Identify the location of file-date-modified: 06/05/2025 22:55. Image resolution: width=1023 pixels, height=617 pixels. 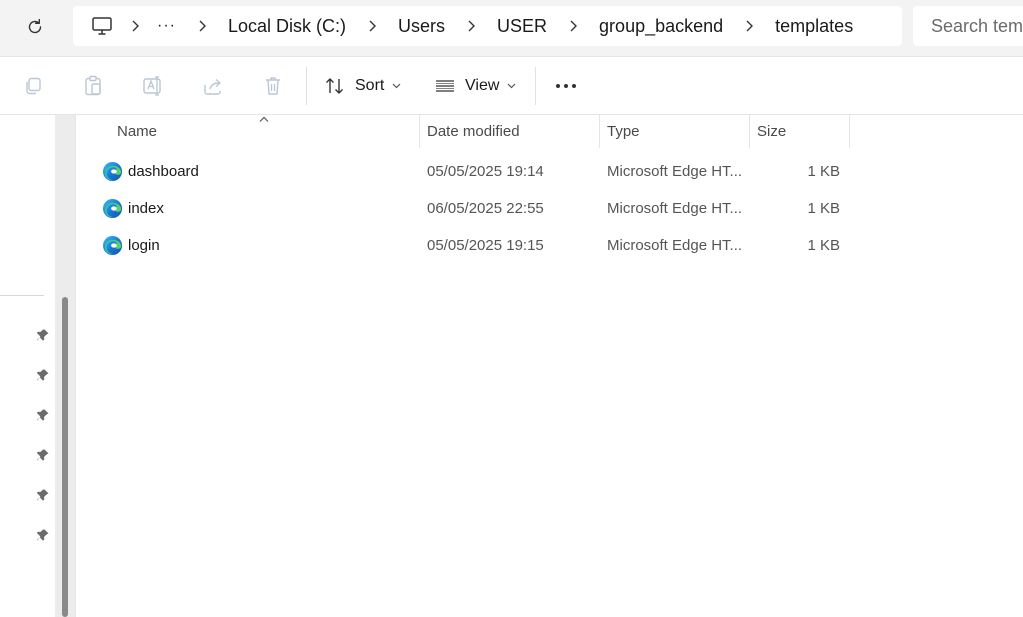
(485, 208).